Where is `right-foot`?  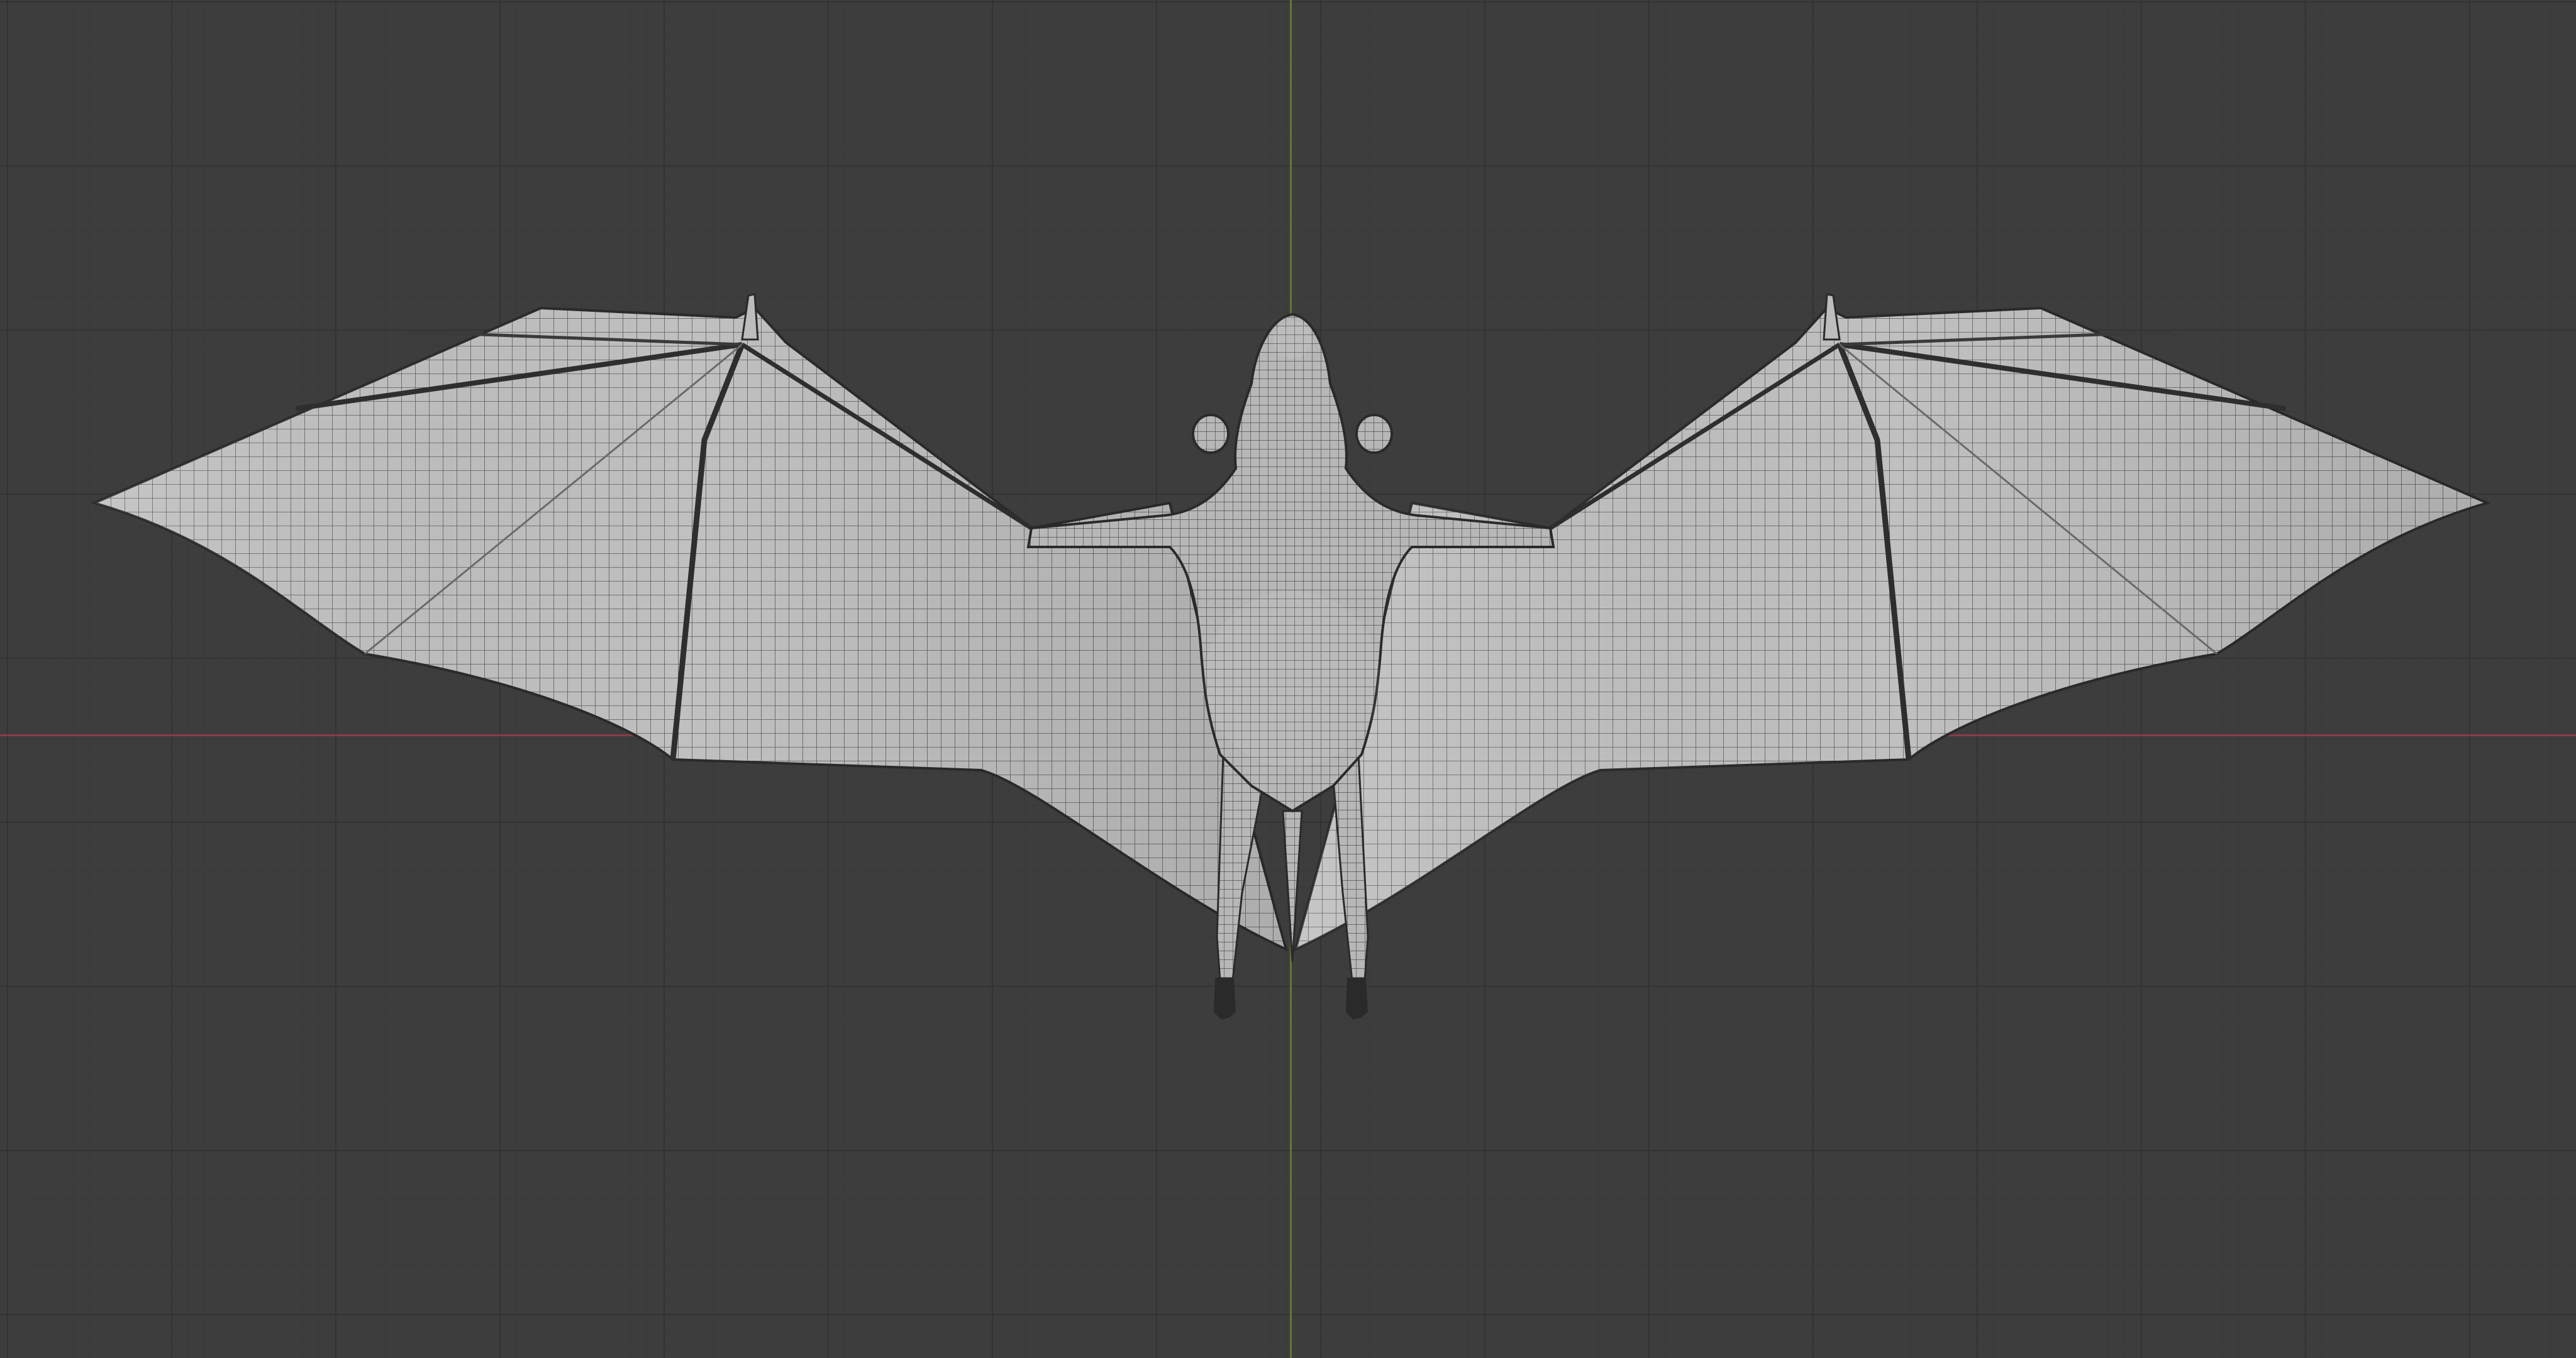
right-foot is located at coordinates (1357, 999).